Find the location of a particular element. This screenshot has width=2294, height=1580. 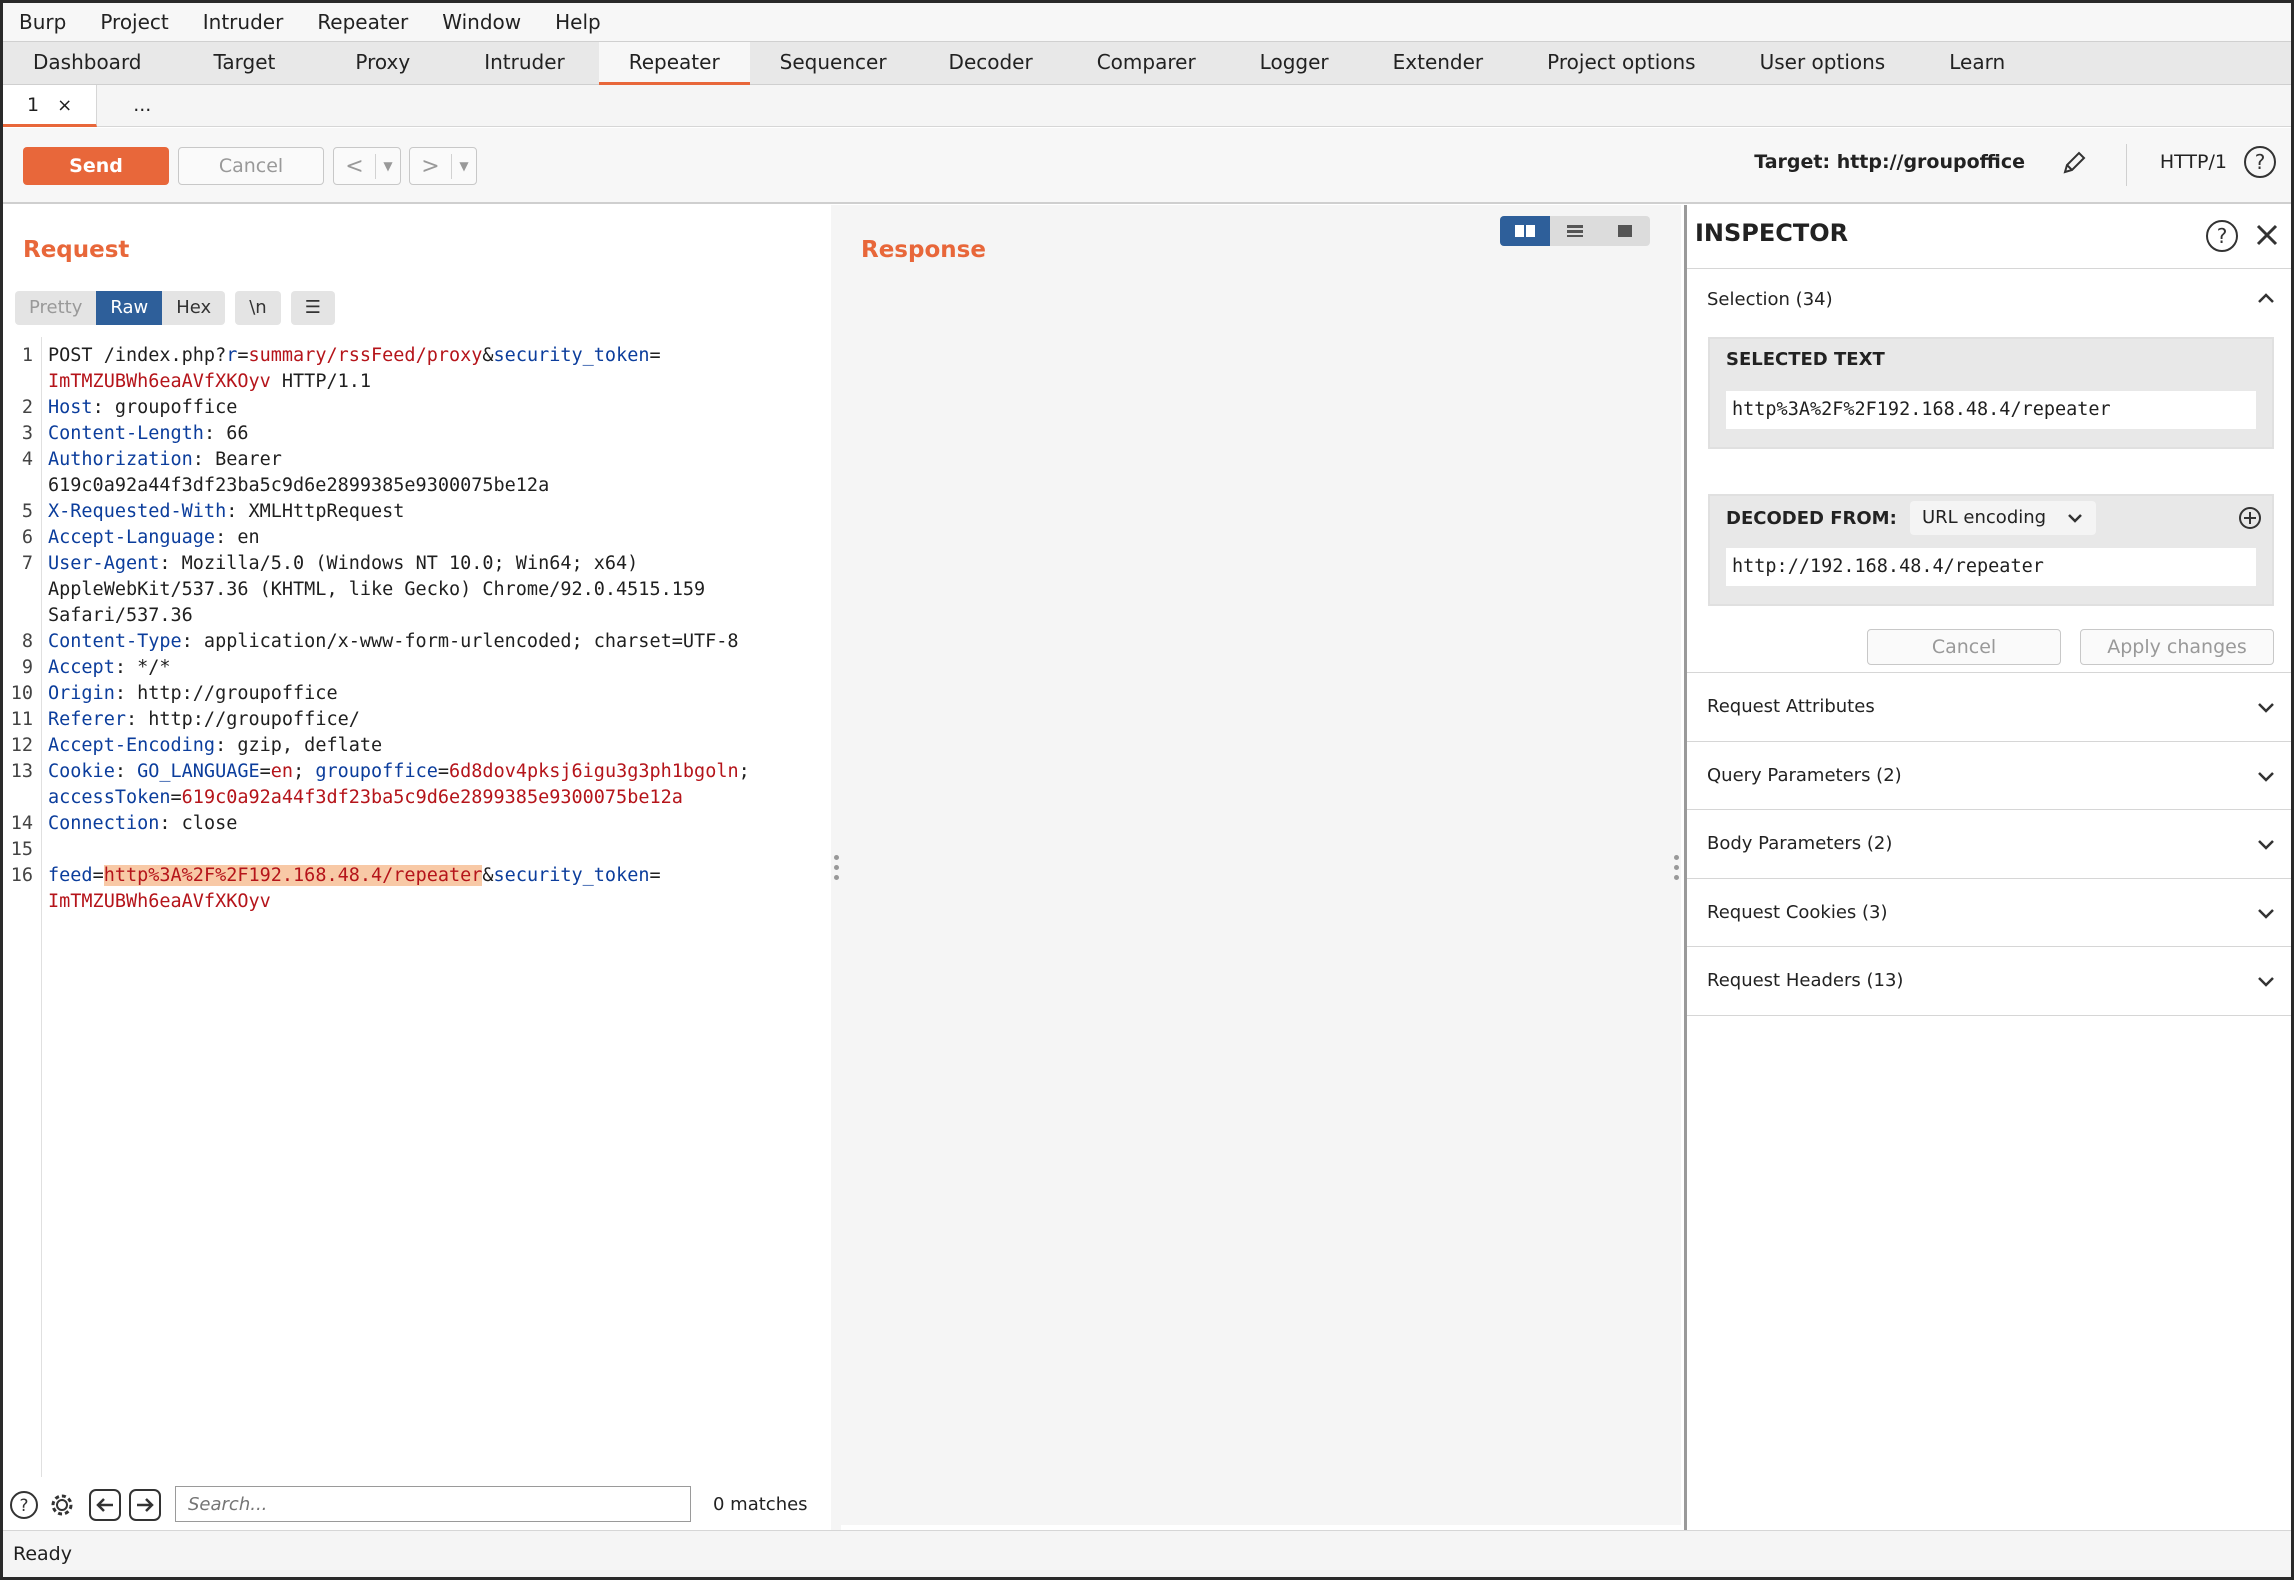

menu-repeater: Repeater is located at coordinates (362, 22).